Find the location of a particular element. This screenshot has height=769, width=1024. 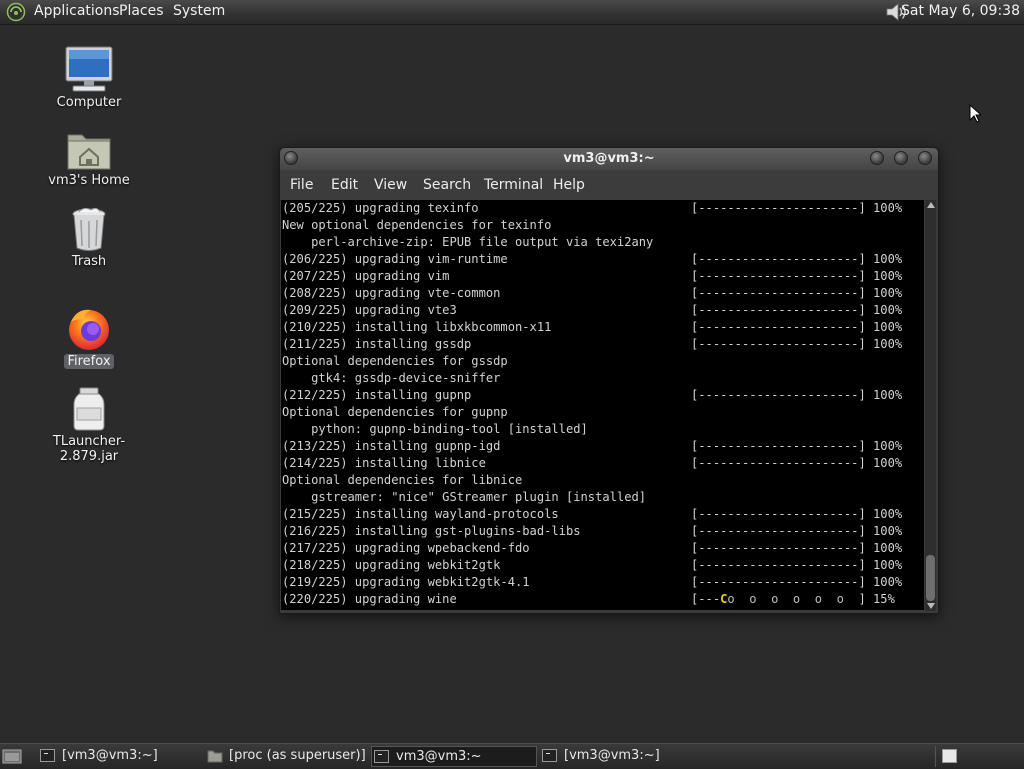

workspace-switcher is located at coordinates (949, 756).